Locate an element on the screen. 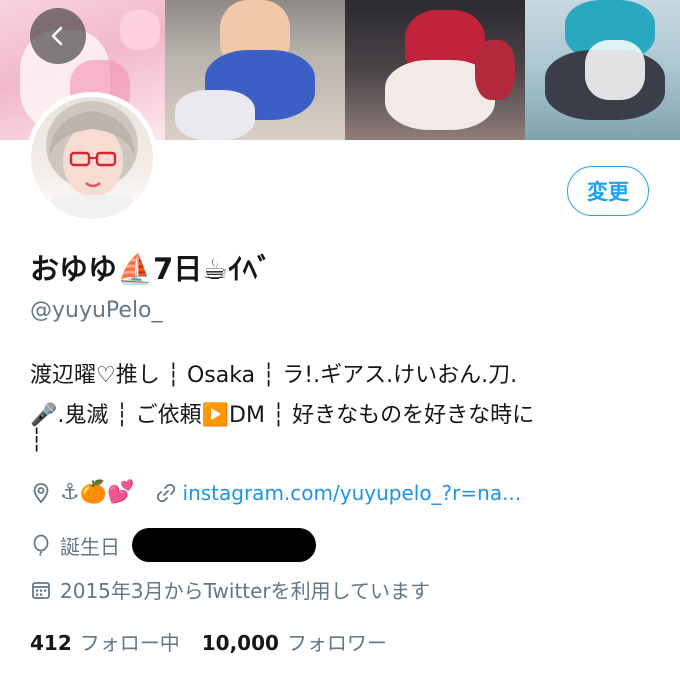  joined-date: 2015年3月からTwitterを利用しています is located at coordinates (245, 591).